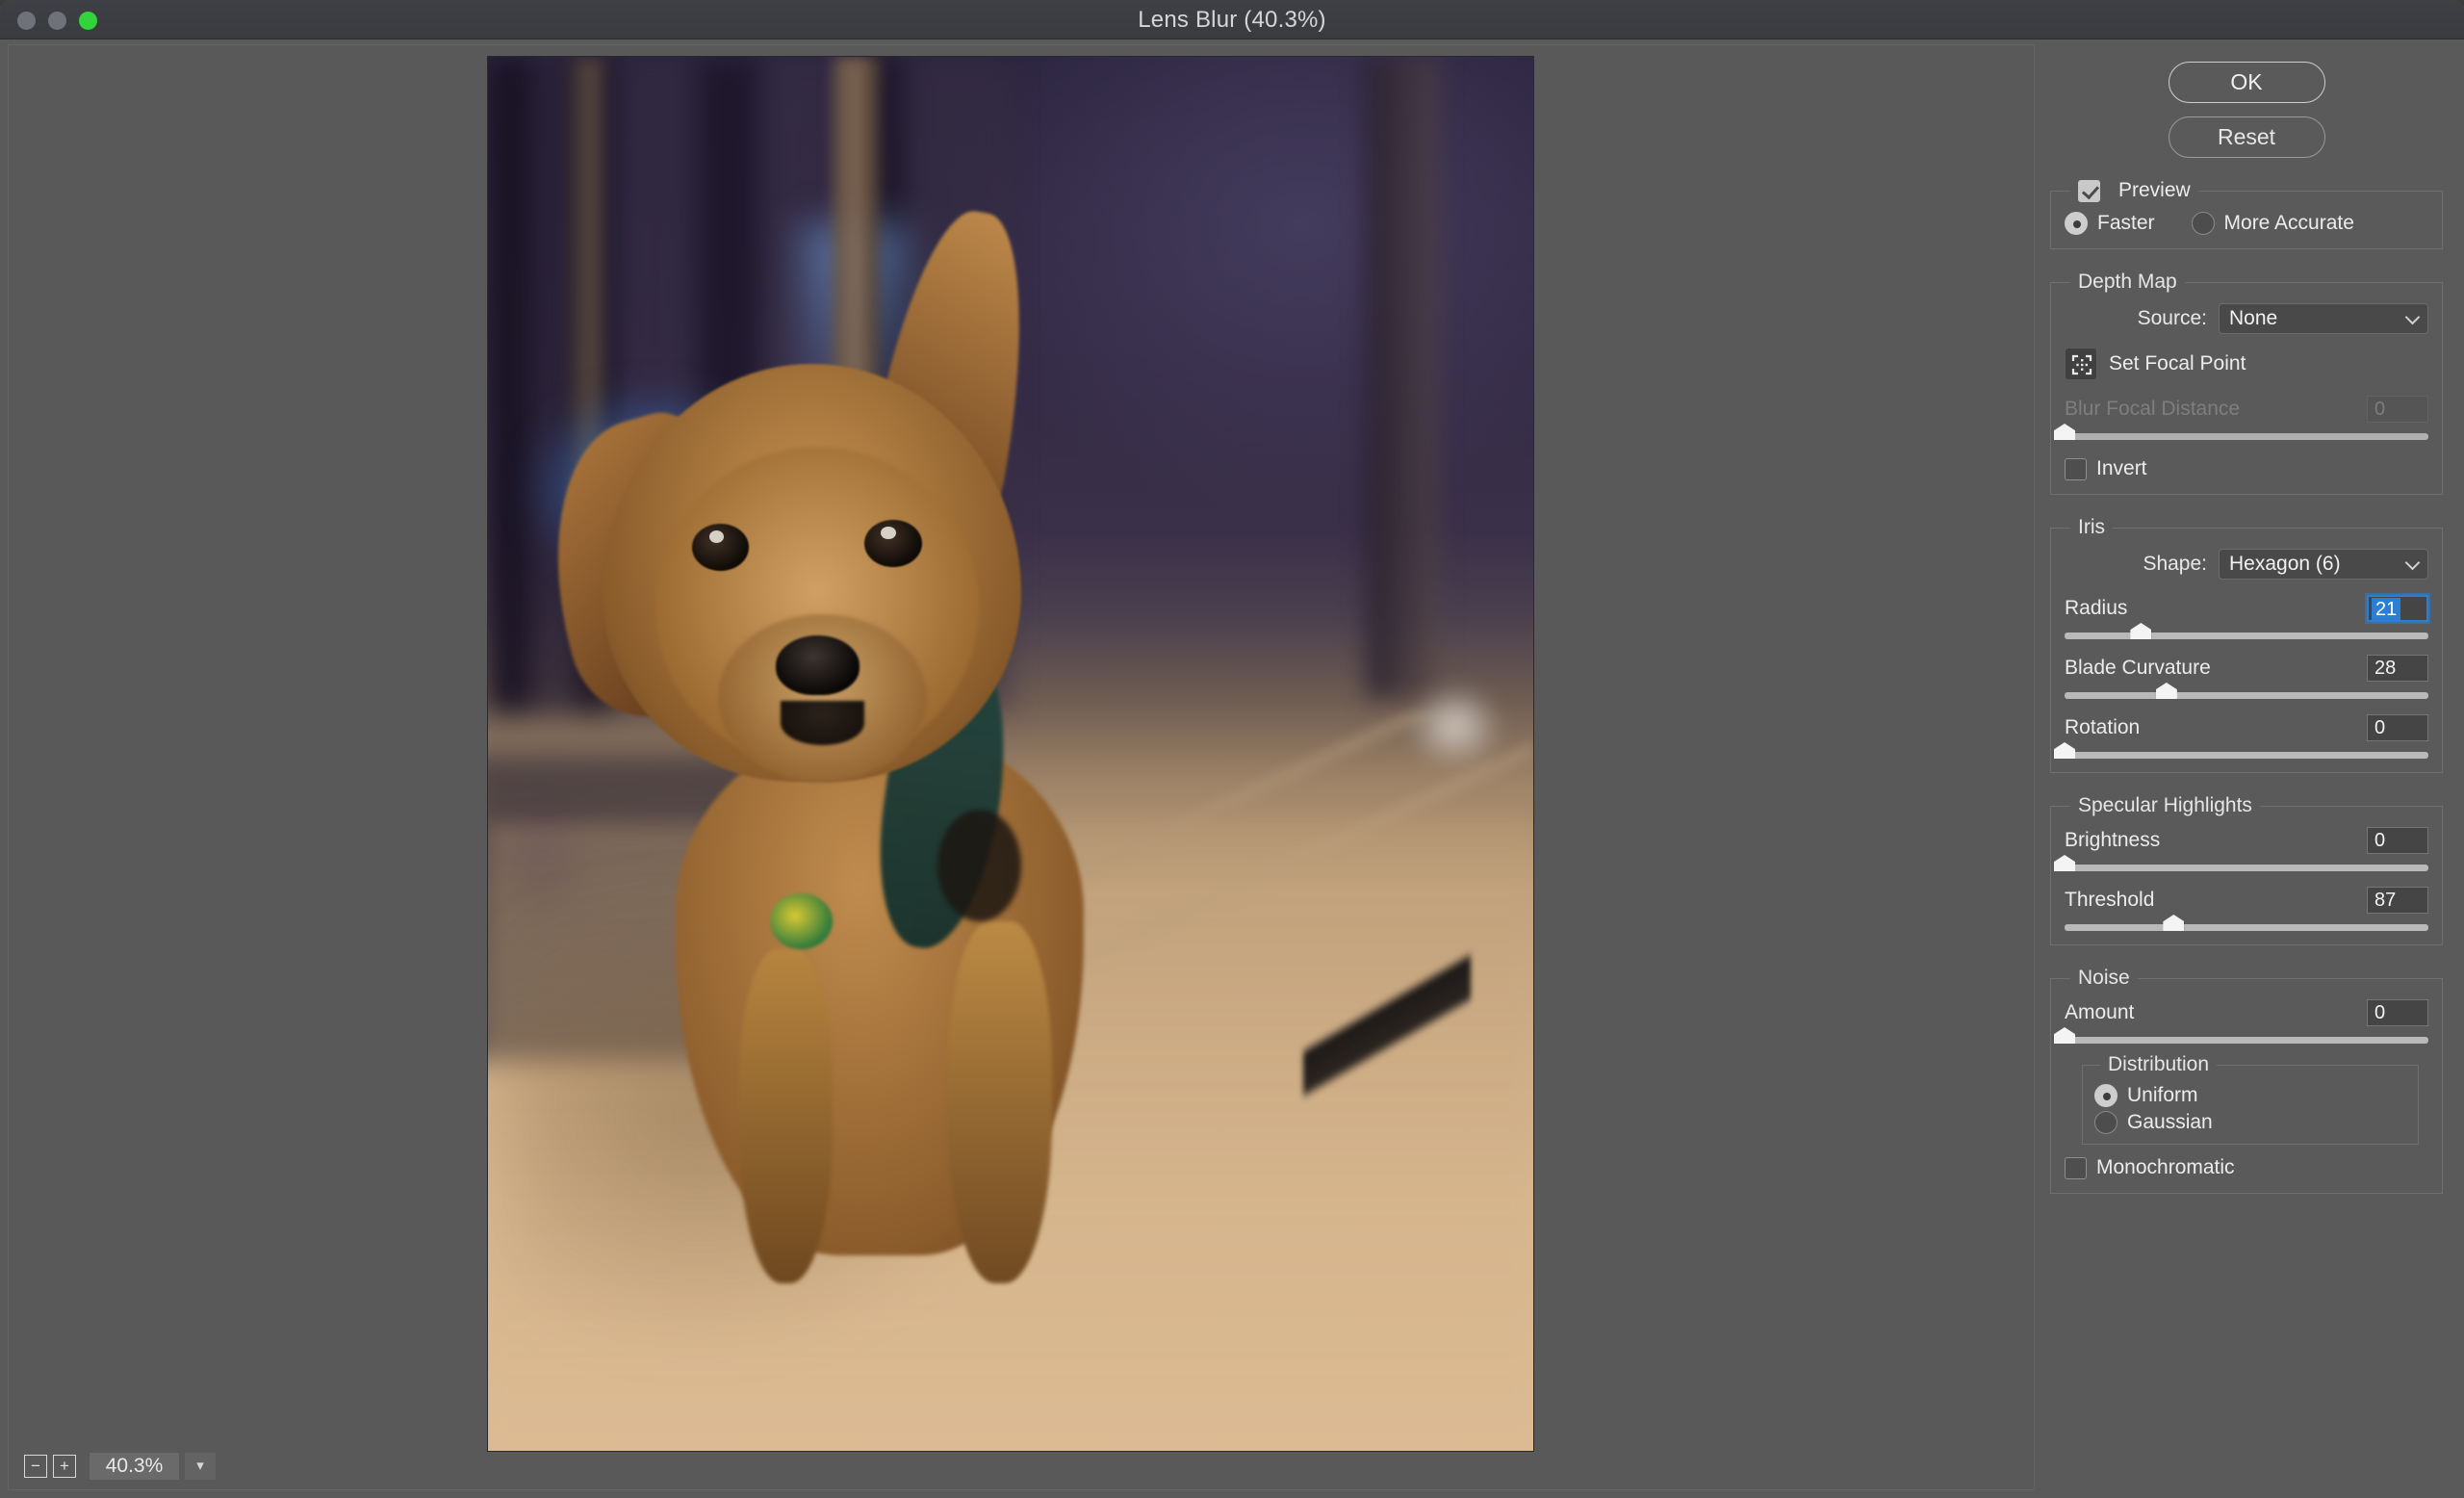 This screenshot has height=1498, width=2464. Describe the element at coordinates (2103, 727) in the screenshot. I see `rotation-label: Rotation` at that location.